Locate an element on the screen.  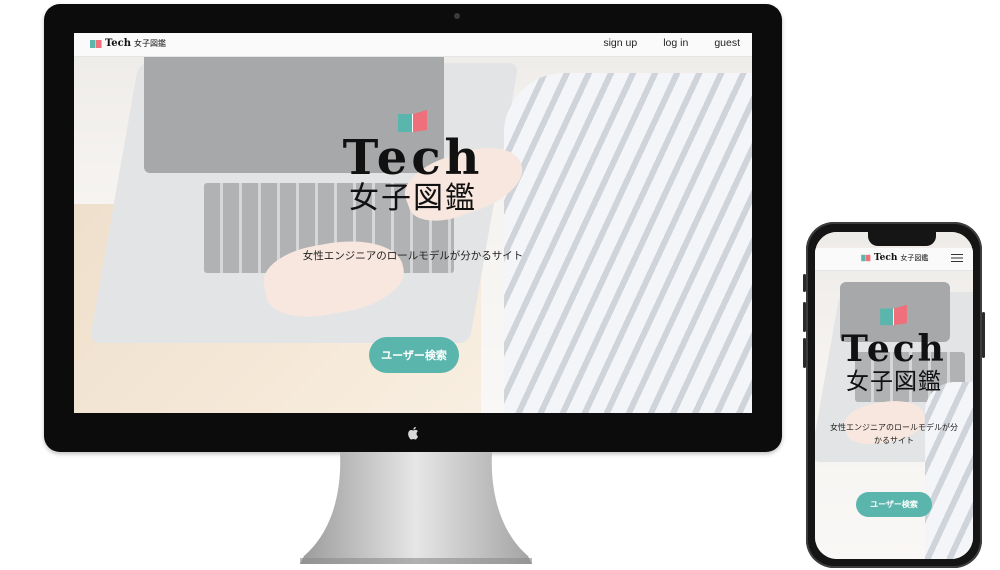
hero-title: Tech is located at coordinates (413, 158).